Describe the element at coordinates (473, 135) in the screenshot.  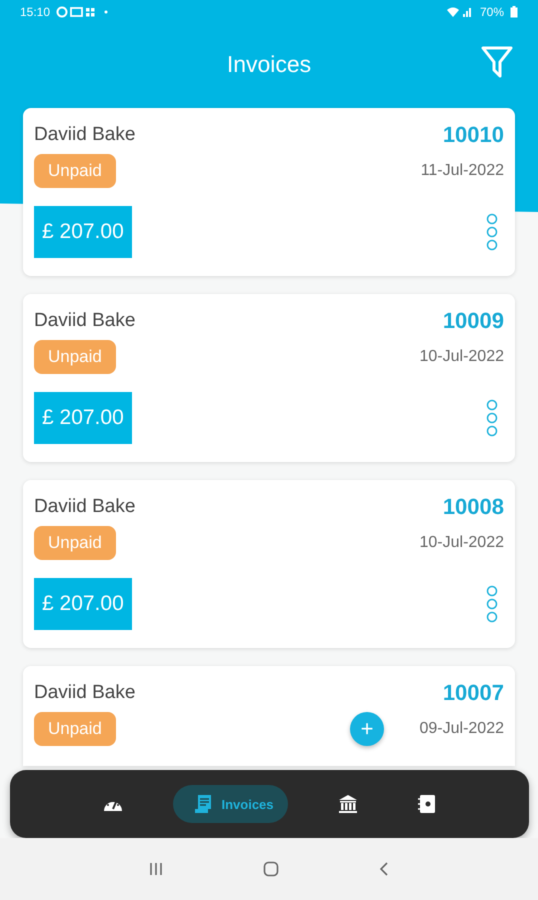
I see `invoice-number: 10010` at that location.